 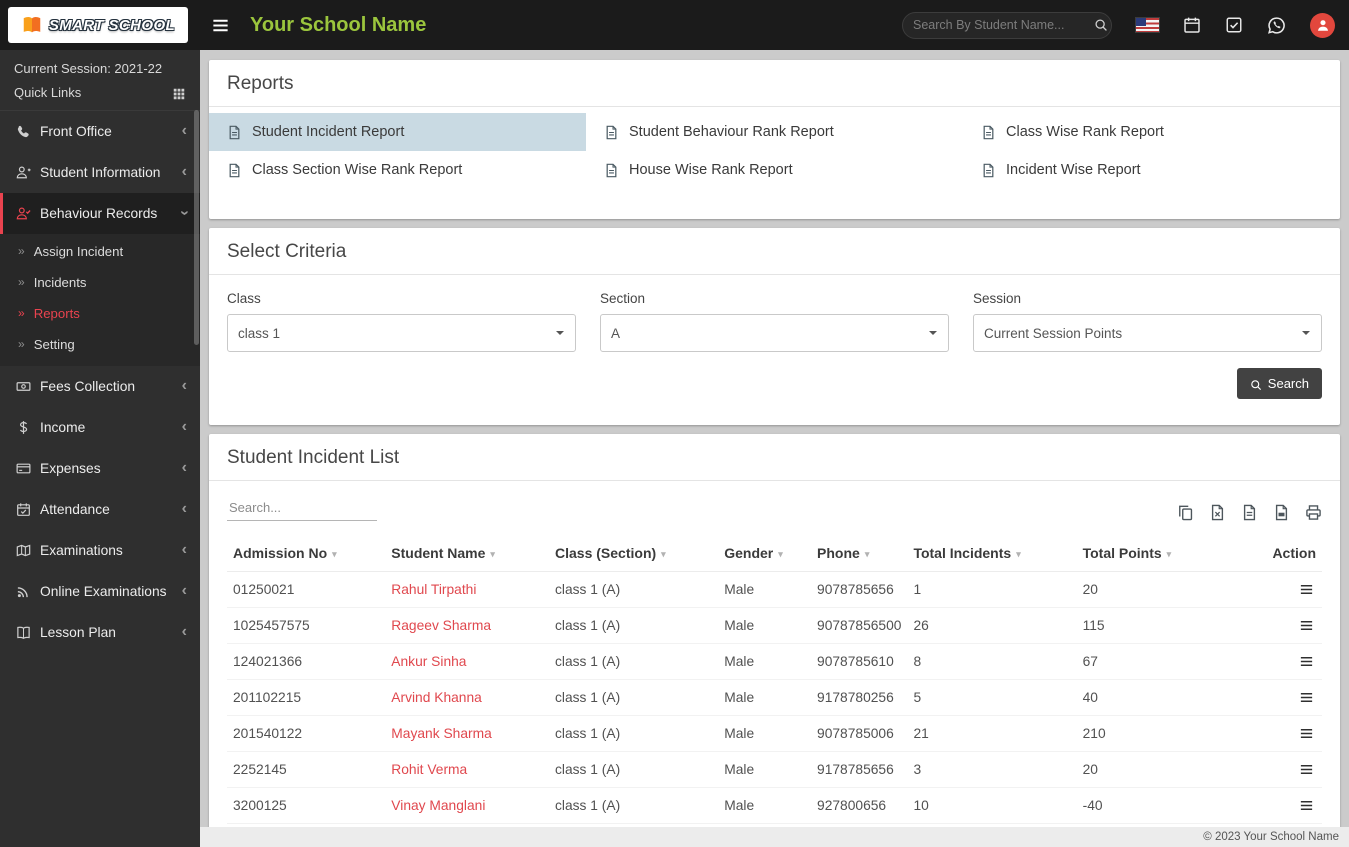 What do you see at coordinates (774, 333) in the screenshot?
I see `section-select: A` at bounding box center [774, 333].